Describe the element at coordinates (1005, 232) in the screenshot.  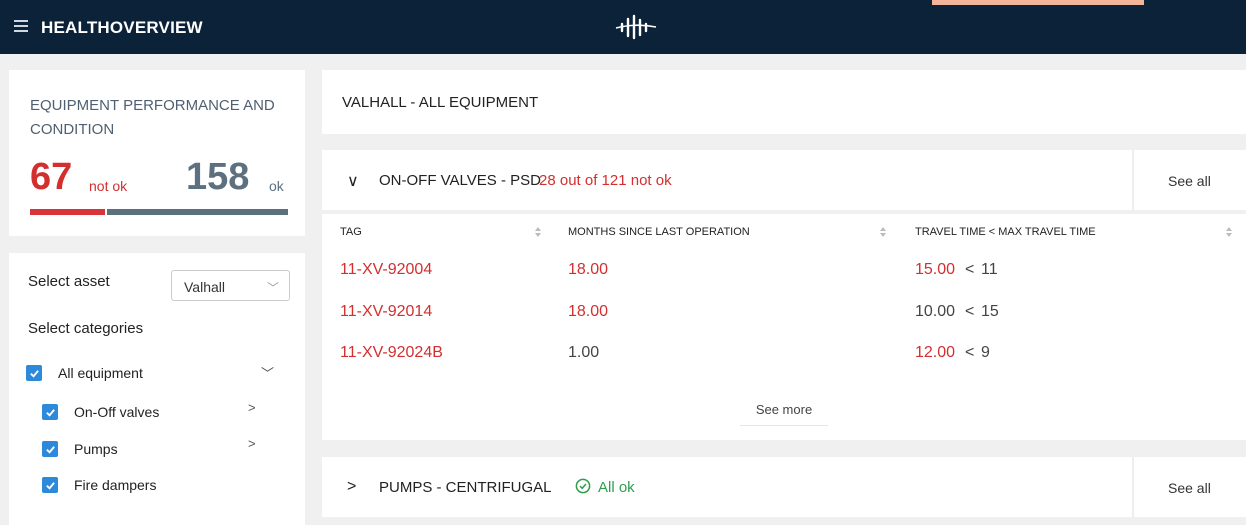
I see `column-header-travel-time: TRAVEL TIME < MAX TRAVEL TIME` at that location.